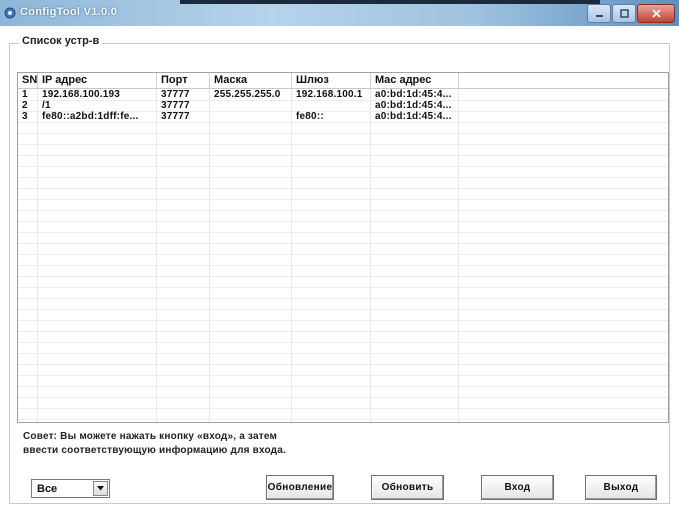 This screenshot has height=526, width=679. I want to click on column-header-ip: IP адрес, so click(97, 80).